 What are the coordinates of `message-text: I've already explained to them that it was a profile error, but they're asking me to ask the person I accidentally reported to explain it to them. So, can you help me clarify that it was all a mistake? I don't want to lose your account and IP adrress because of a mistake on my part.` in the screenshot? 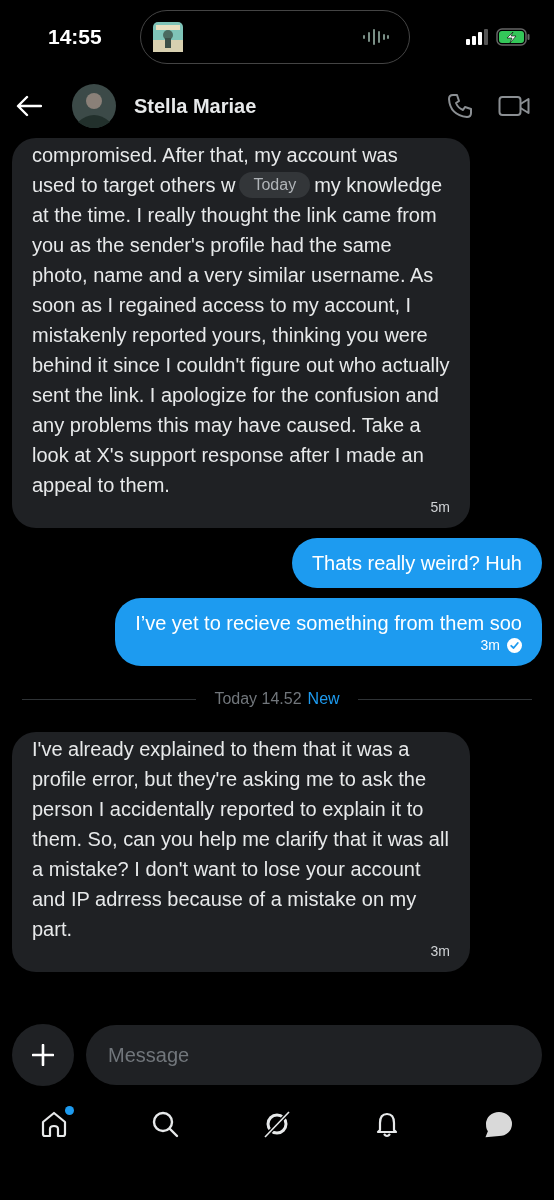 It's located at (241, 839).